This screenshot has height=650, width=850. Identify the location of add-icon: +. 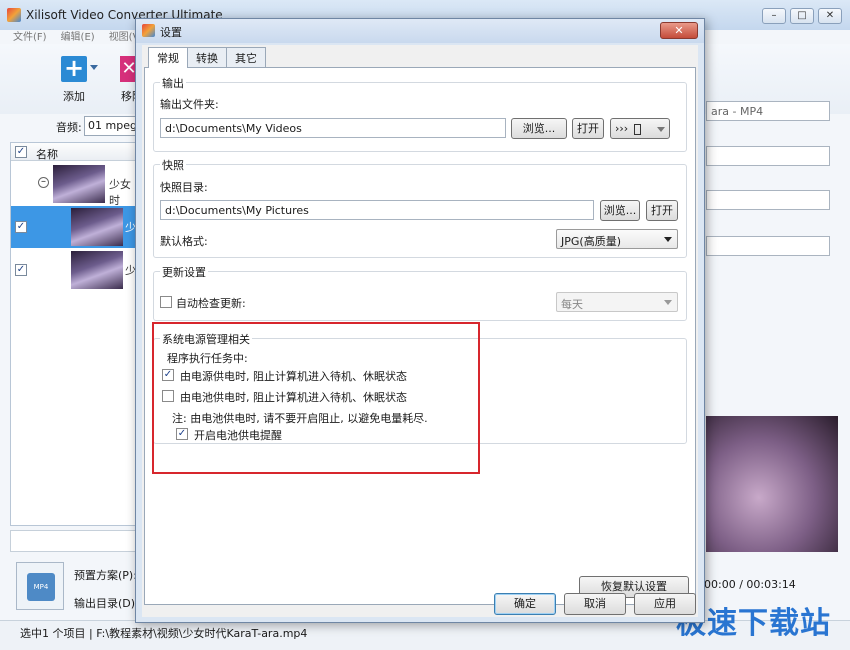
(74, 69).